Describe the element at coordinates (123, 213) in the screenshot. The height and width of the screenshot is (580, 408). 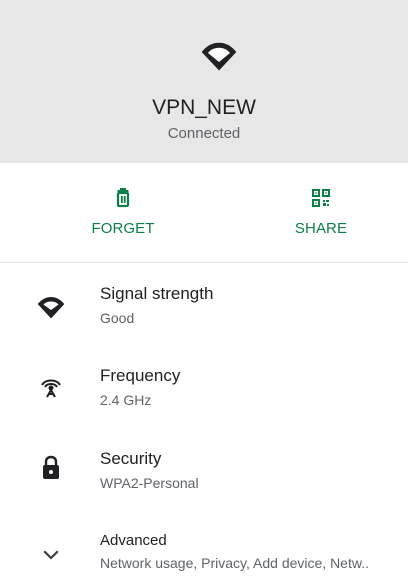
I see `forget-button: FORGET` at that location.